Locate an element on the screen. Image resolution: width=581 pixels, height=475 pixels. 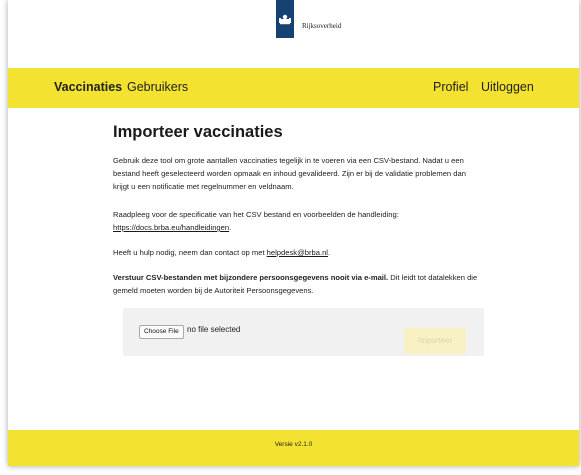
import-button: Importeer is located at coordinates (435, 341).